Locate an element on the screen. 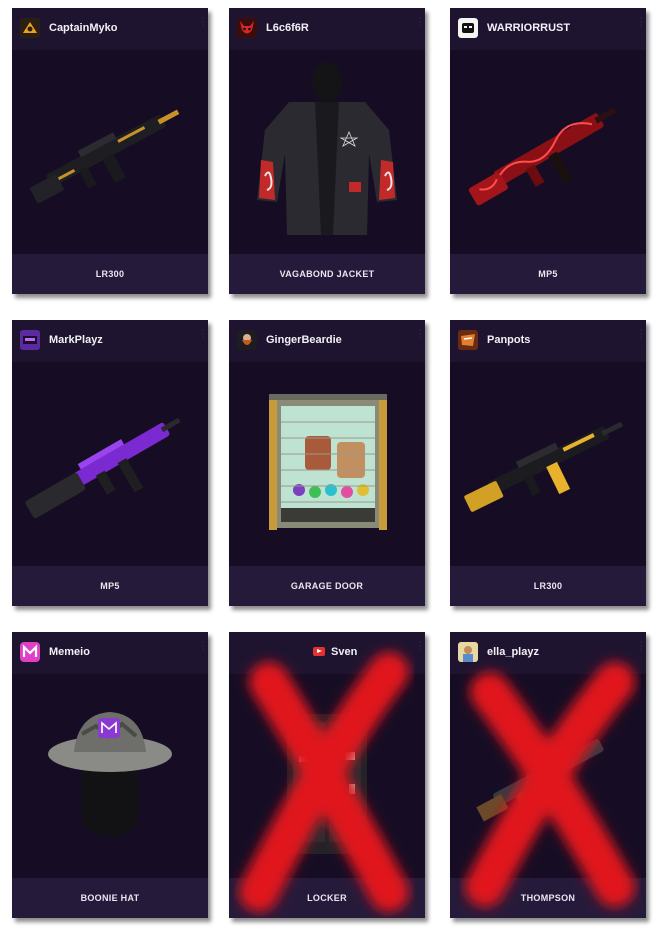 The height and width of the screenshot is (930, 660). markplayz-avatar is located at coordinates (30, 340).